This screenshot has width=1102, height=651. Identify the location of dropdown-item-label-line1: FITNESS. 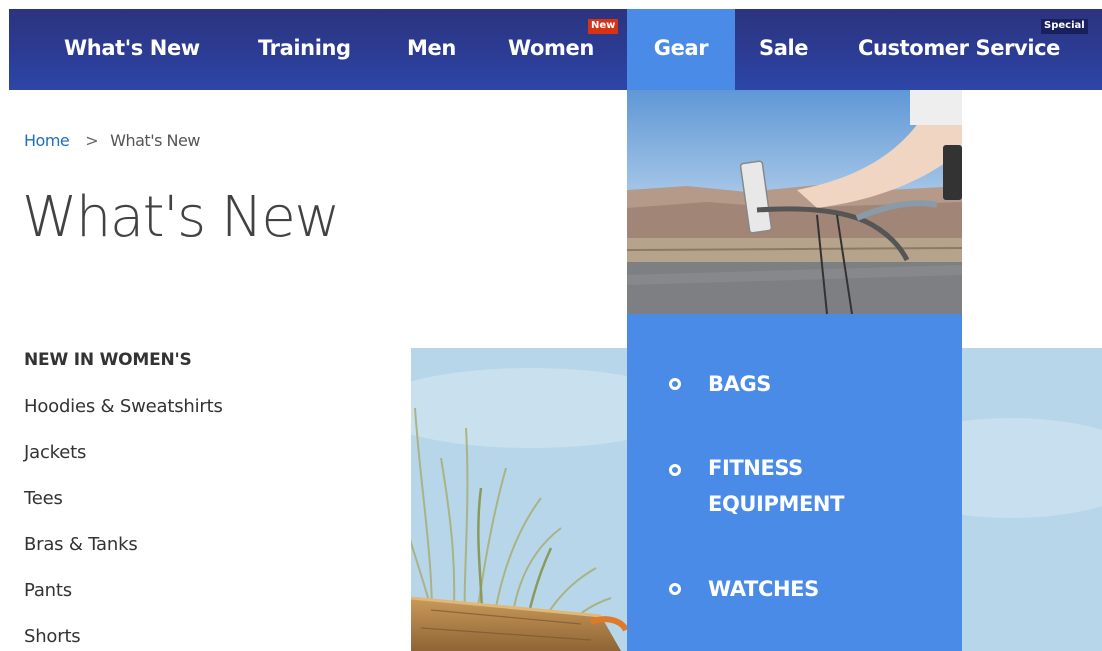
(755, 468).